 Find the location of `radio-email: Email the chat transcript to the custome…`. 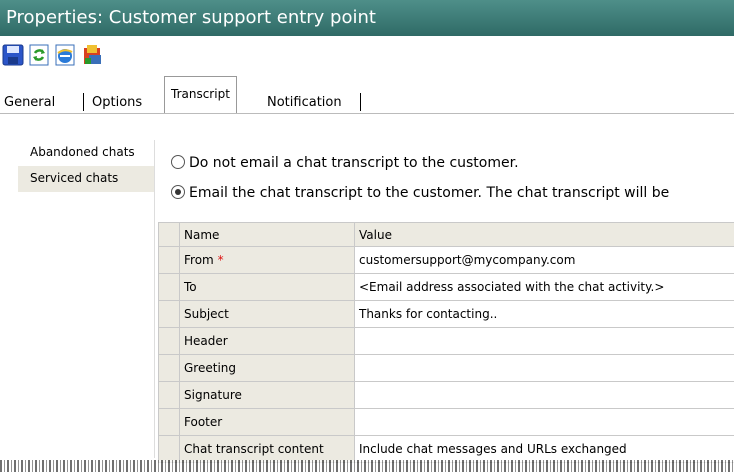

radio-email: Email the chat transcript to the custome… is located at coordinates (420, 193).